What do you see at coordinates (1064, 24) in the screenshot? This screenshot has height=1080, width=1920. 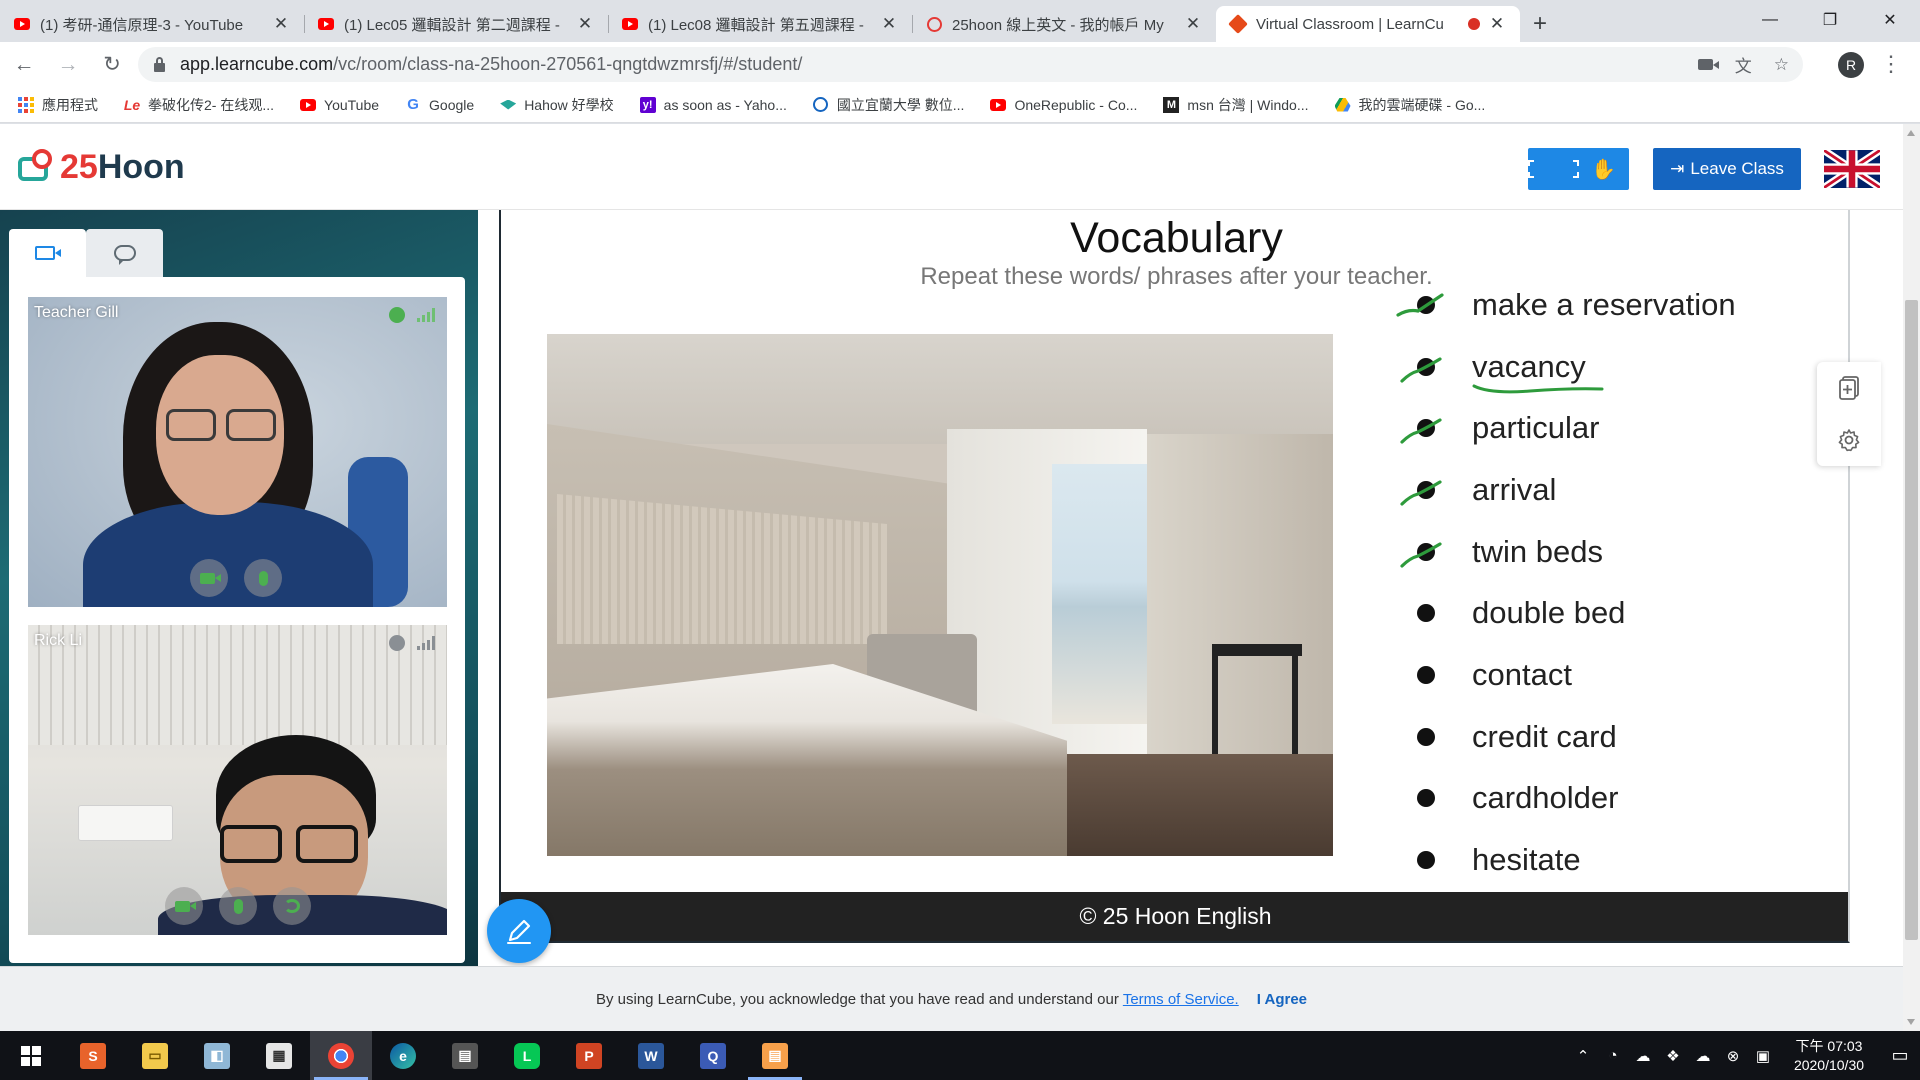 I see `browser-tab: 25hoon 線上英文 - 我的帳戶 My ✕` at bounding box center [1064, 24].